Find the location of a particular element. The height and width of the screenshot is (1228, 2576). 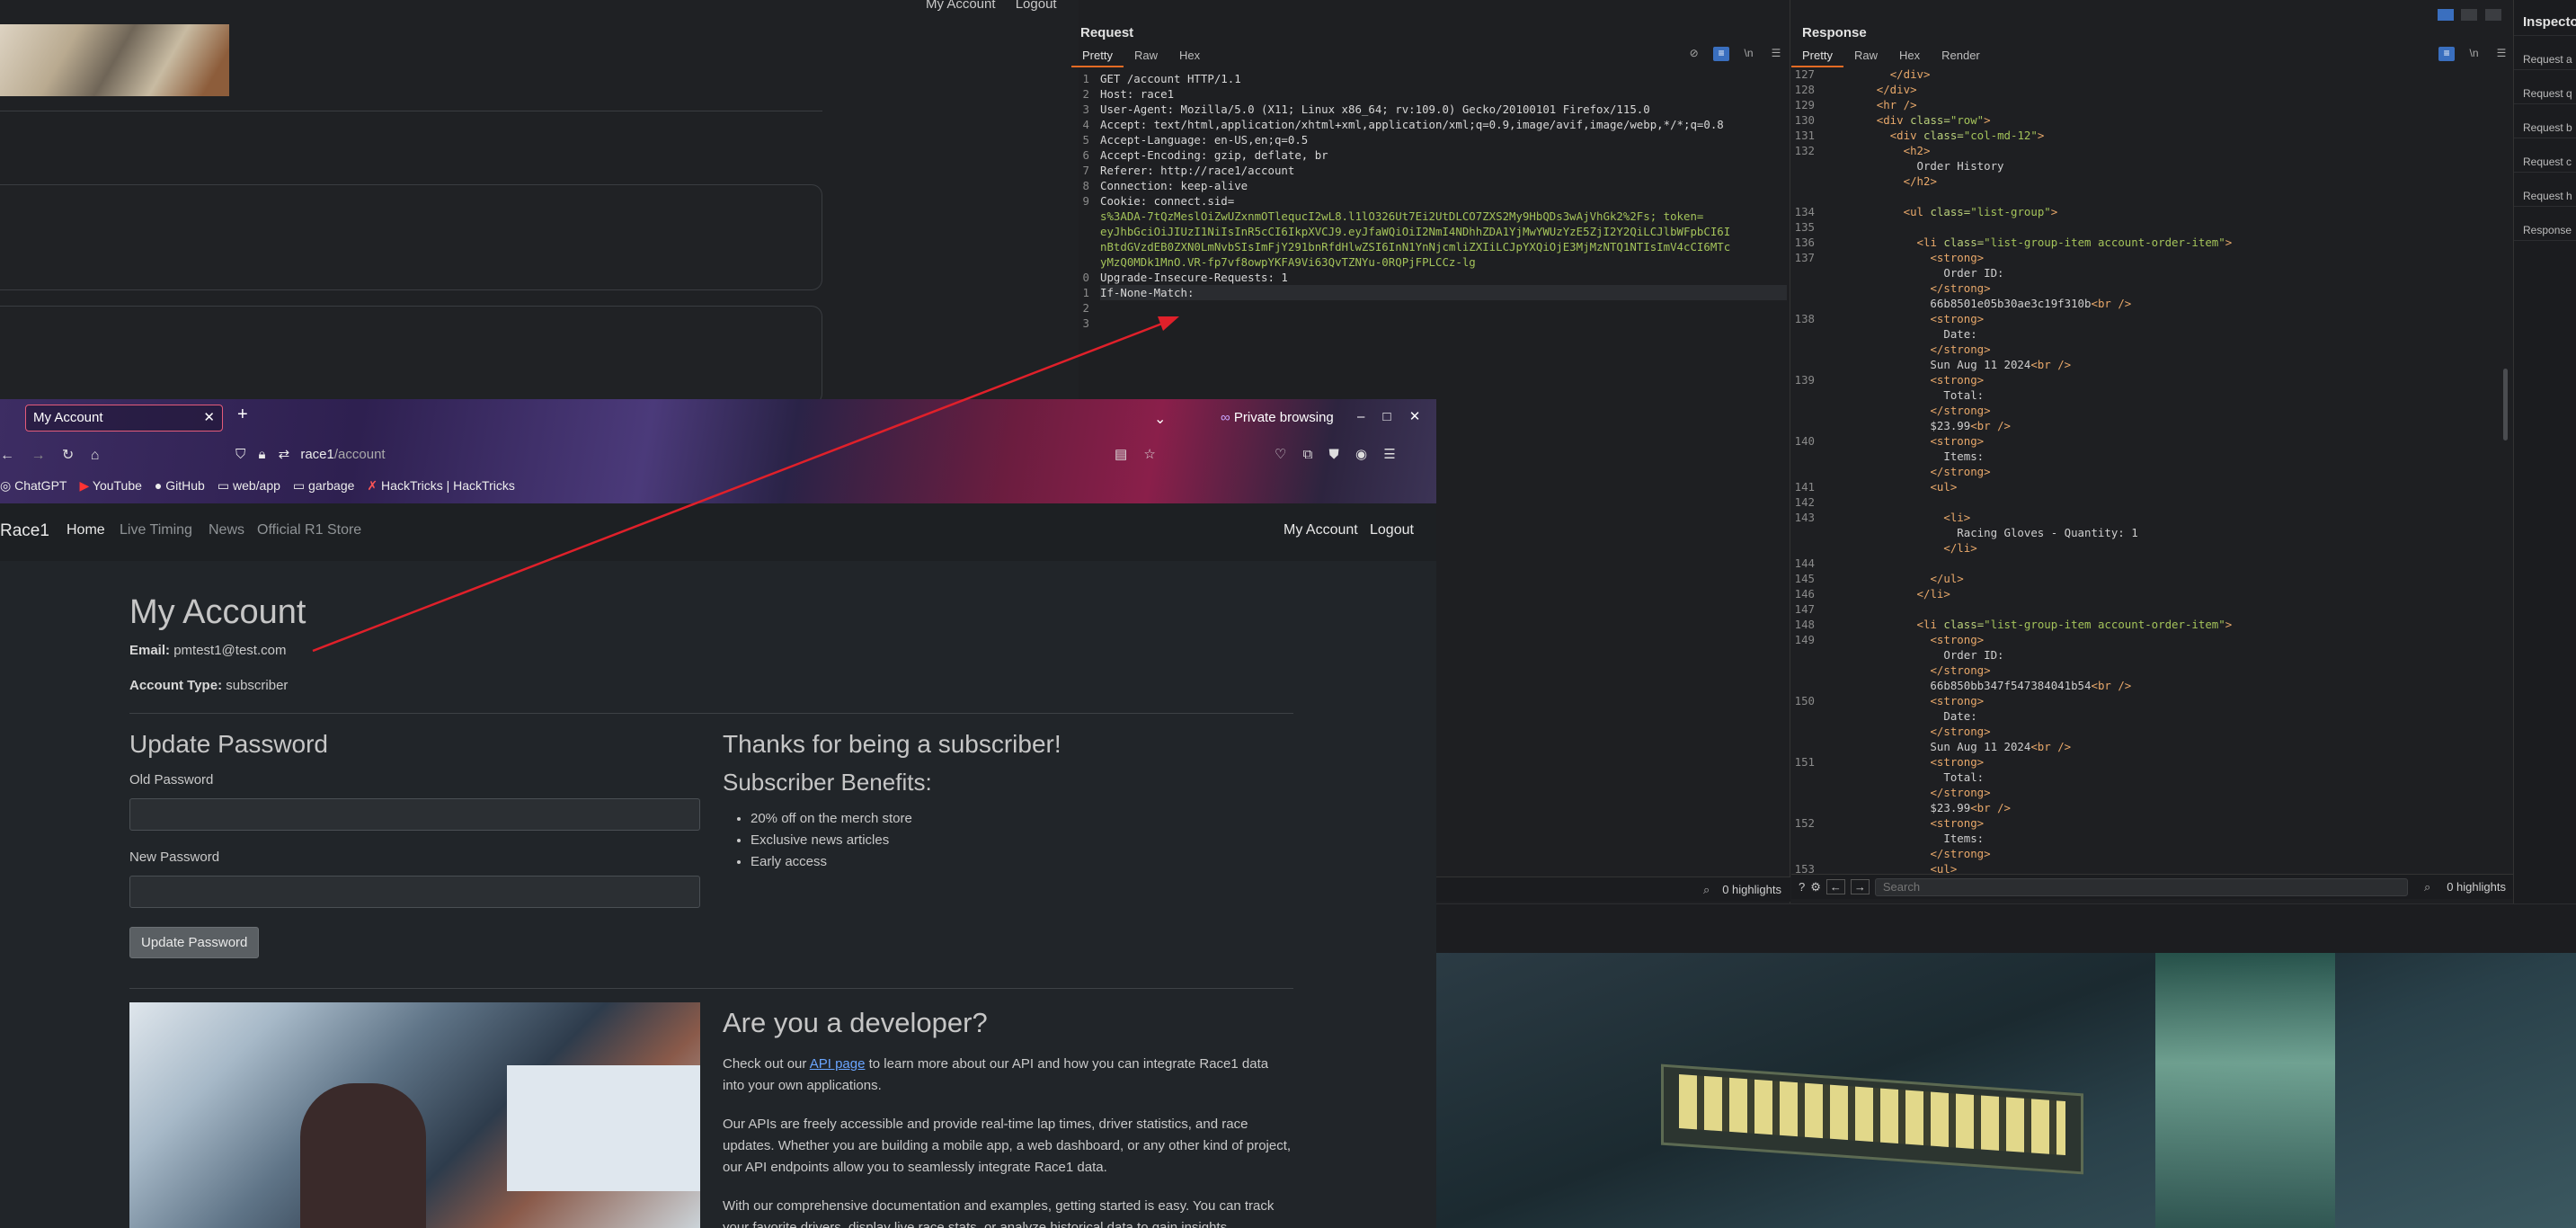

annotation-arrow is located at coordinates (745, 484).